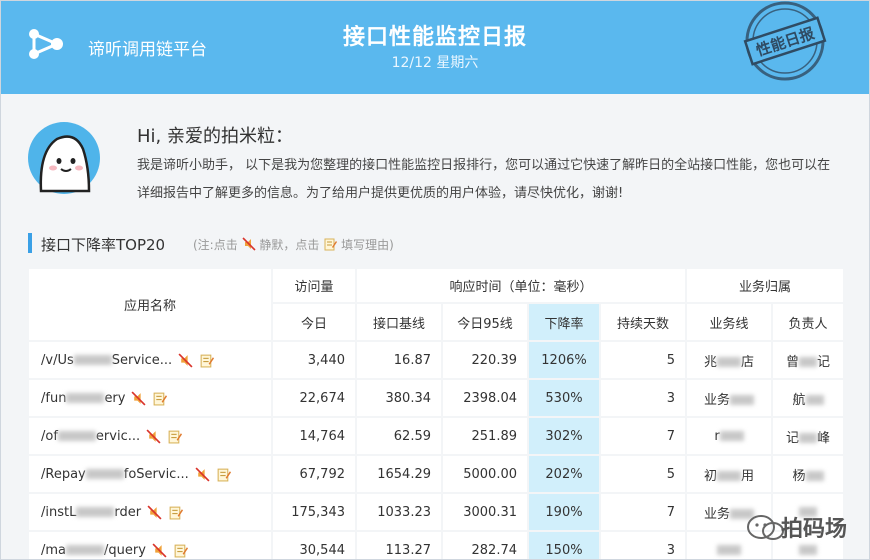  Describe the element at coordinates (399, 436) in the screenshot. I see `baseline-cell: 62.59` at that location.